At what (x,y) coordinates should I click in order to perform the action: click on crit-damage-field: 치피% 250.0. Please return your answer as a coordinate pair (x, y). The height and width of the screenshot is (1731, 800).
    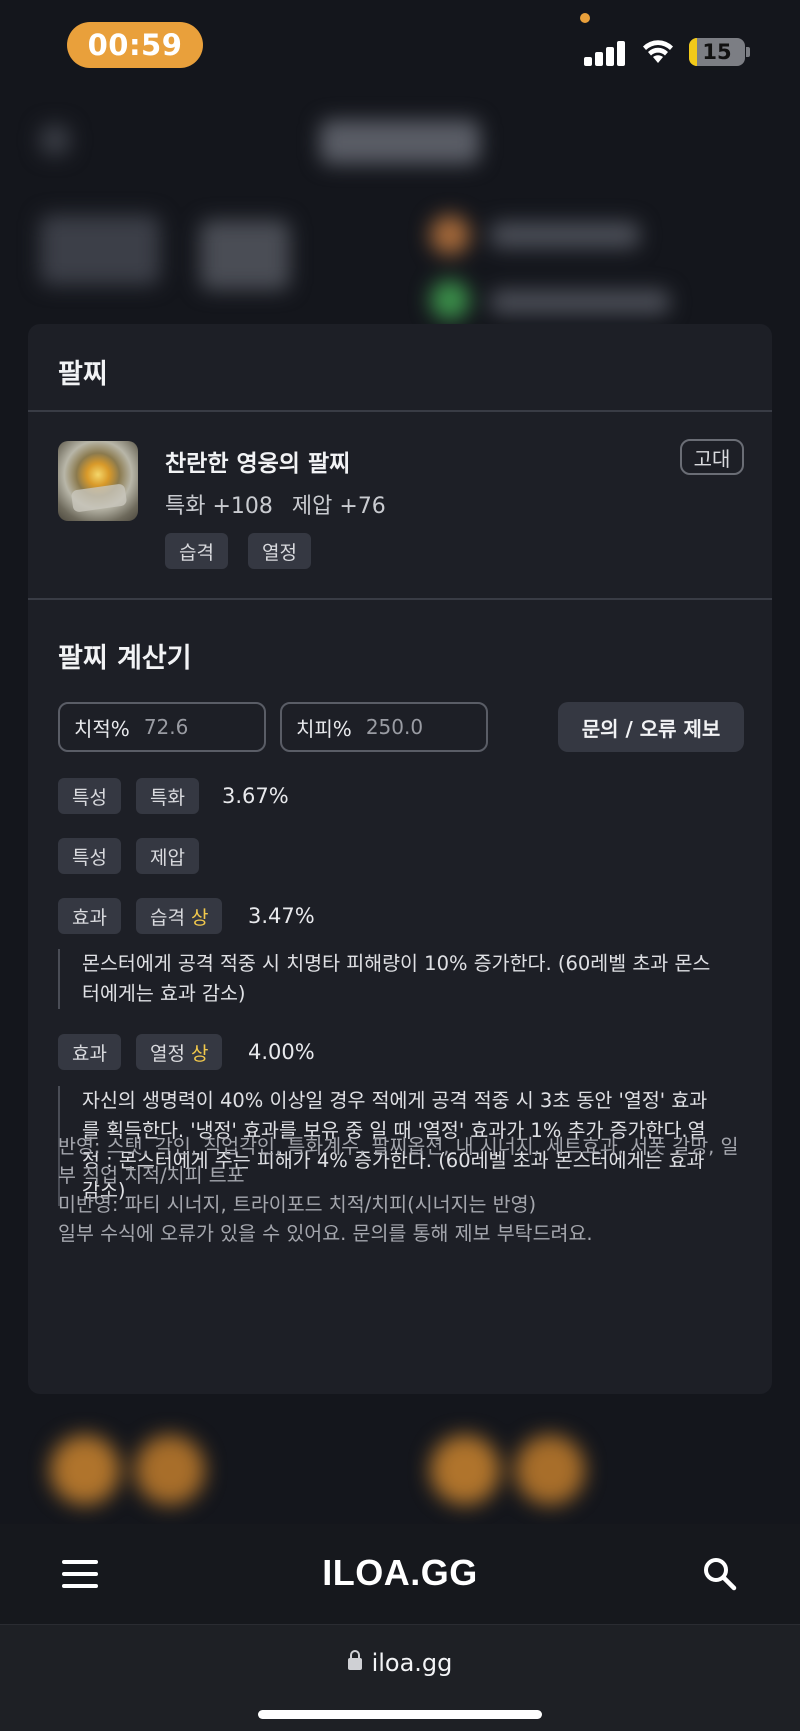
    Looking at the image, I should click on (384, 727).